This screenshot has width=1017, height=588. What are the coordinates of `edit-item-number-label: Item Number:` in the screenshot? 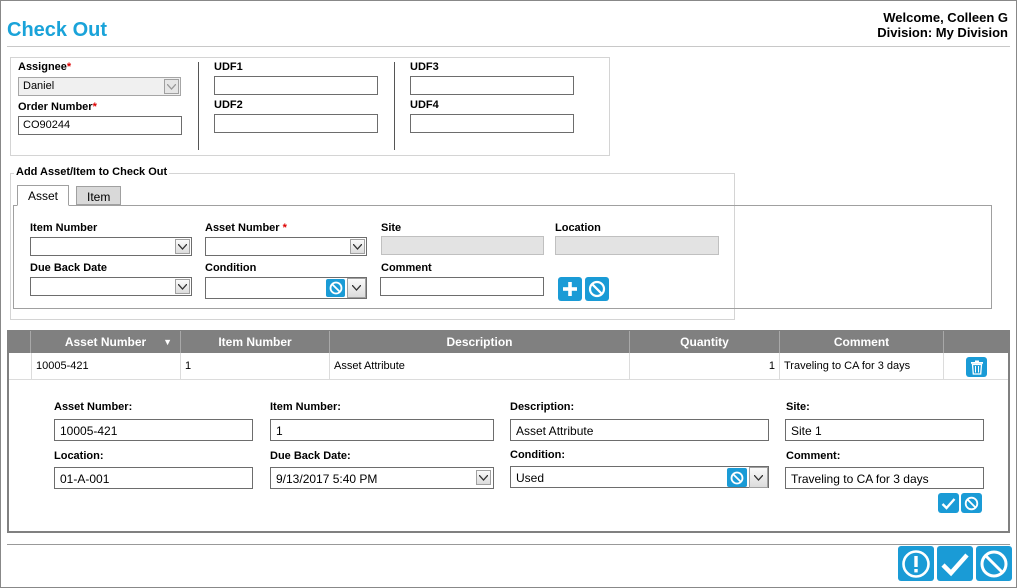 It's located at (305, 407).